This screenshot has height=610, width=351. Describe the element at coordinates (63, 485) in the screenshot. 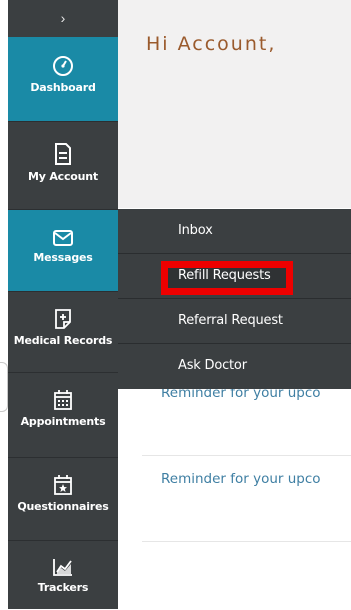

I see `calendar-star-icon` at that location.